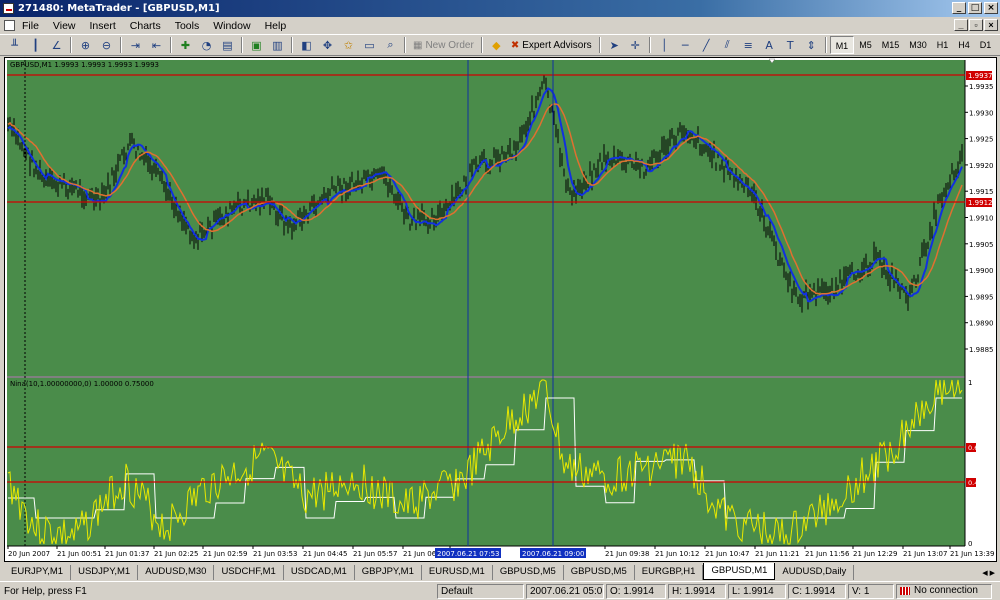 The height and width of the screenshot is (600, 1000). What do you see at coordinates (964, 45) in the screenshot?
I see `timeframe-h4: H4` at bounding box center [964, 45].